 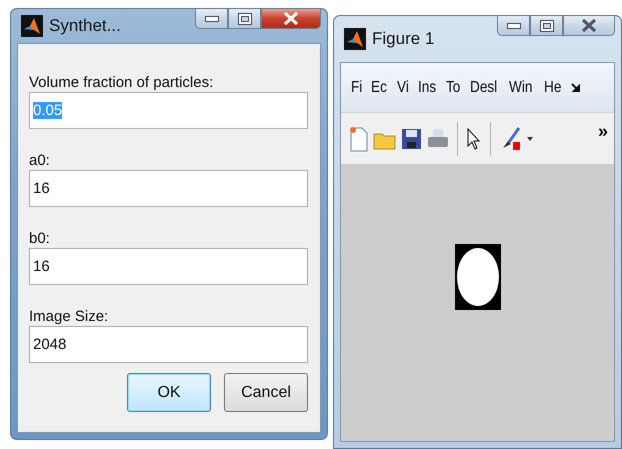 I want to click on arrow-icon, so click(x=576, y=87).